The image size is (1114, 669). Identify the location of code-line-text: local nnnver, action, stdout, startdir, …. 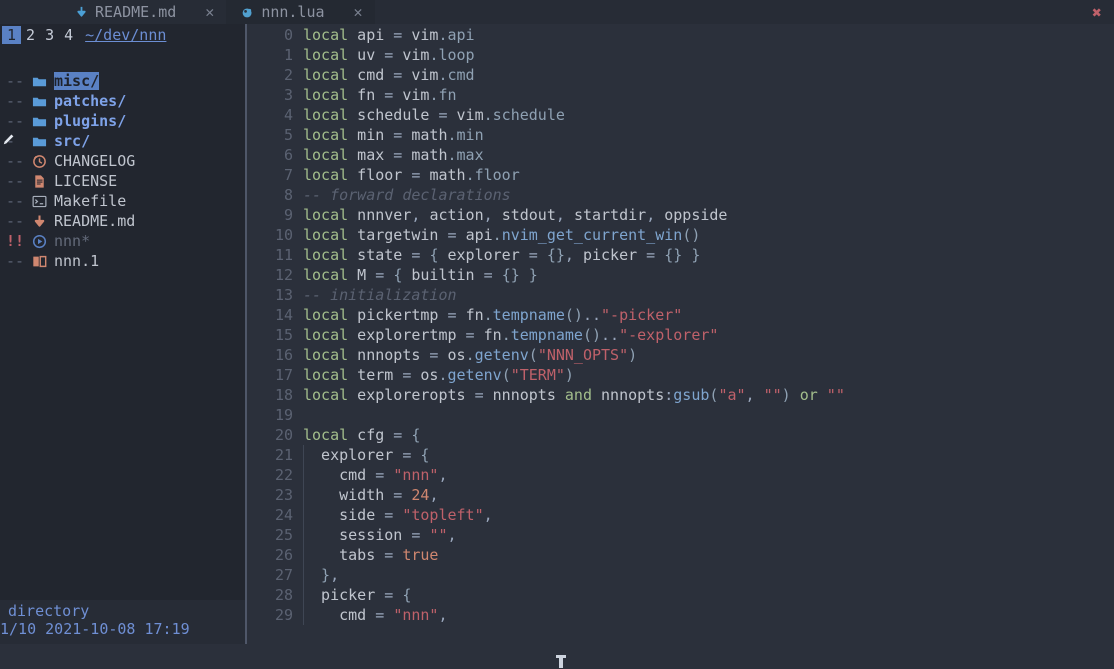
(515, 215).